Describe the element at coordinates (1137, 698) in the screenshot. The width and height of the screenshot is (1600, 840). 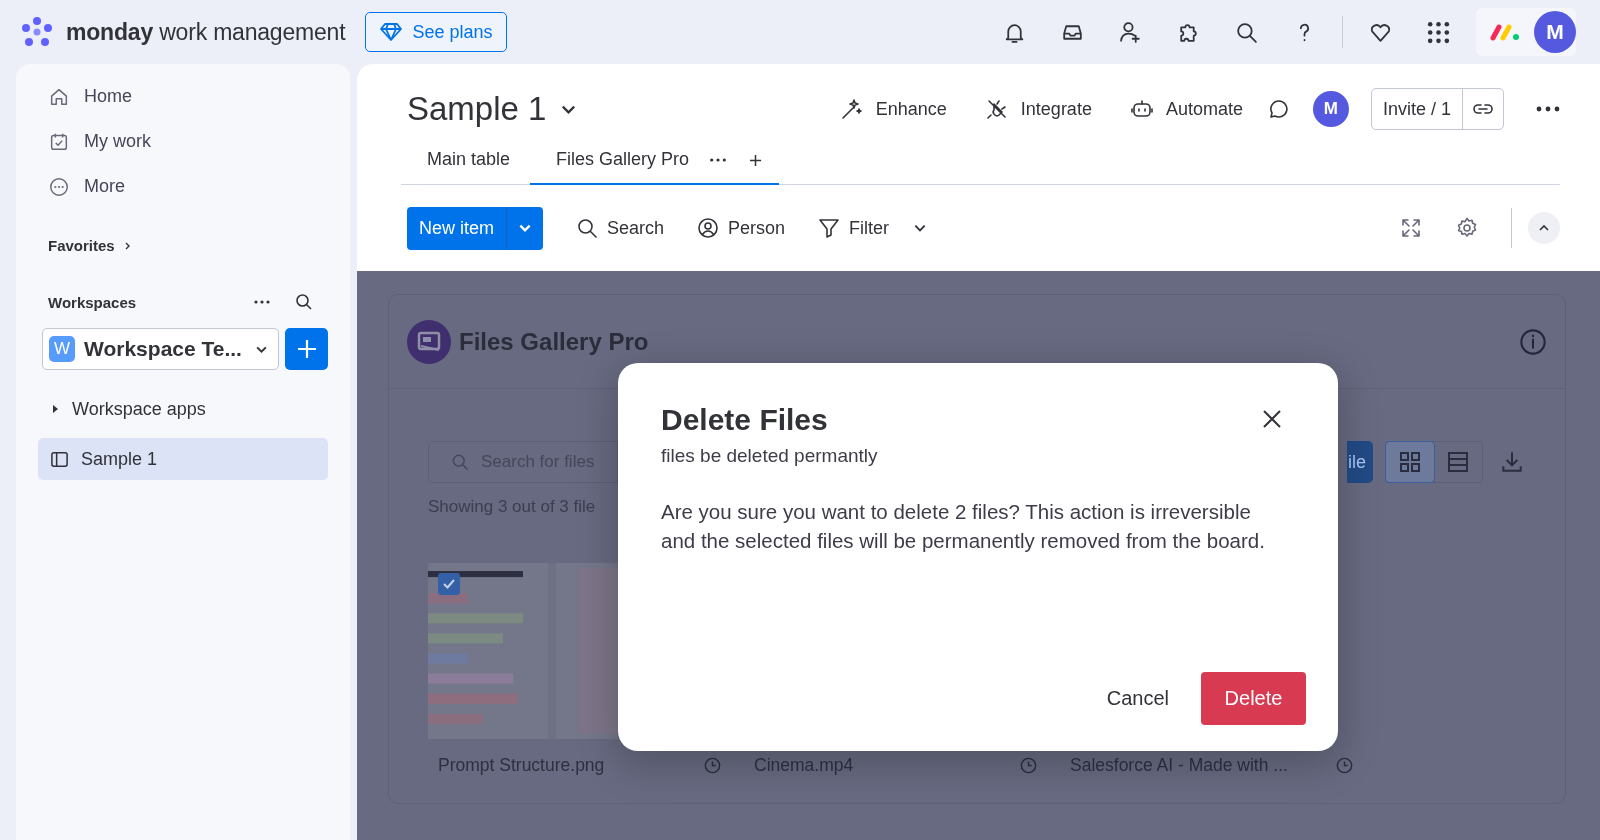
I see `cancel-button: Cancel` at that location.